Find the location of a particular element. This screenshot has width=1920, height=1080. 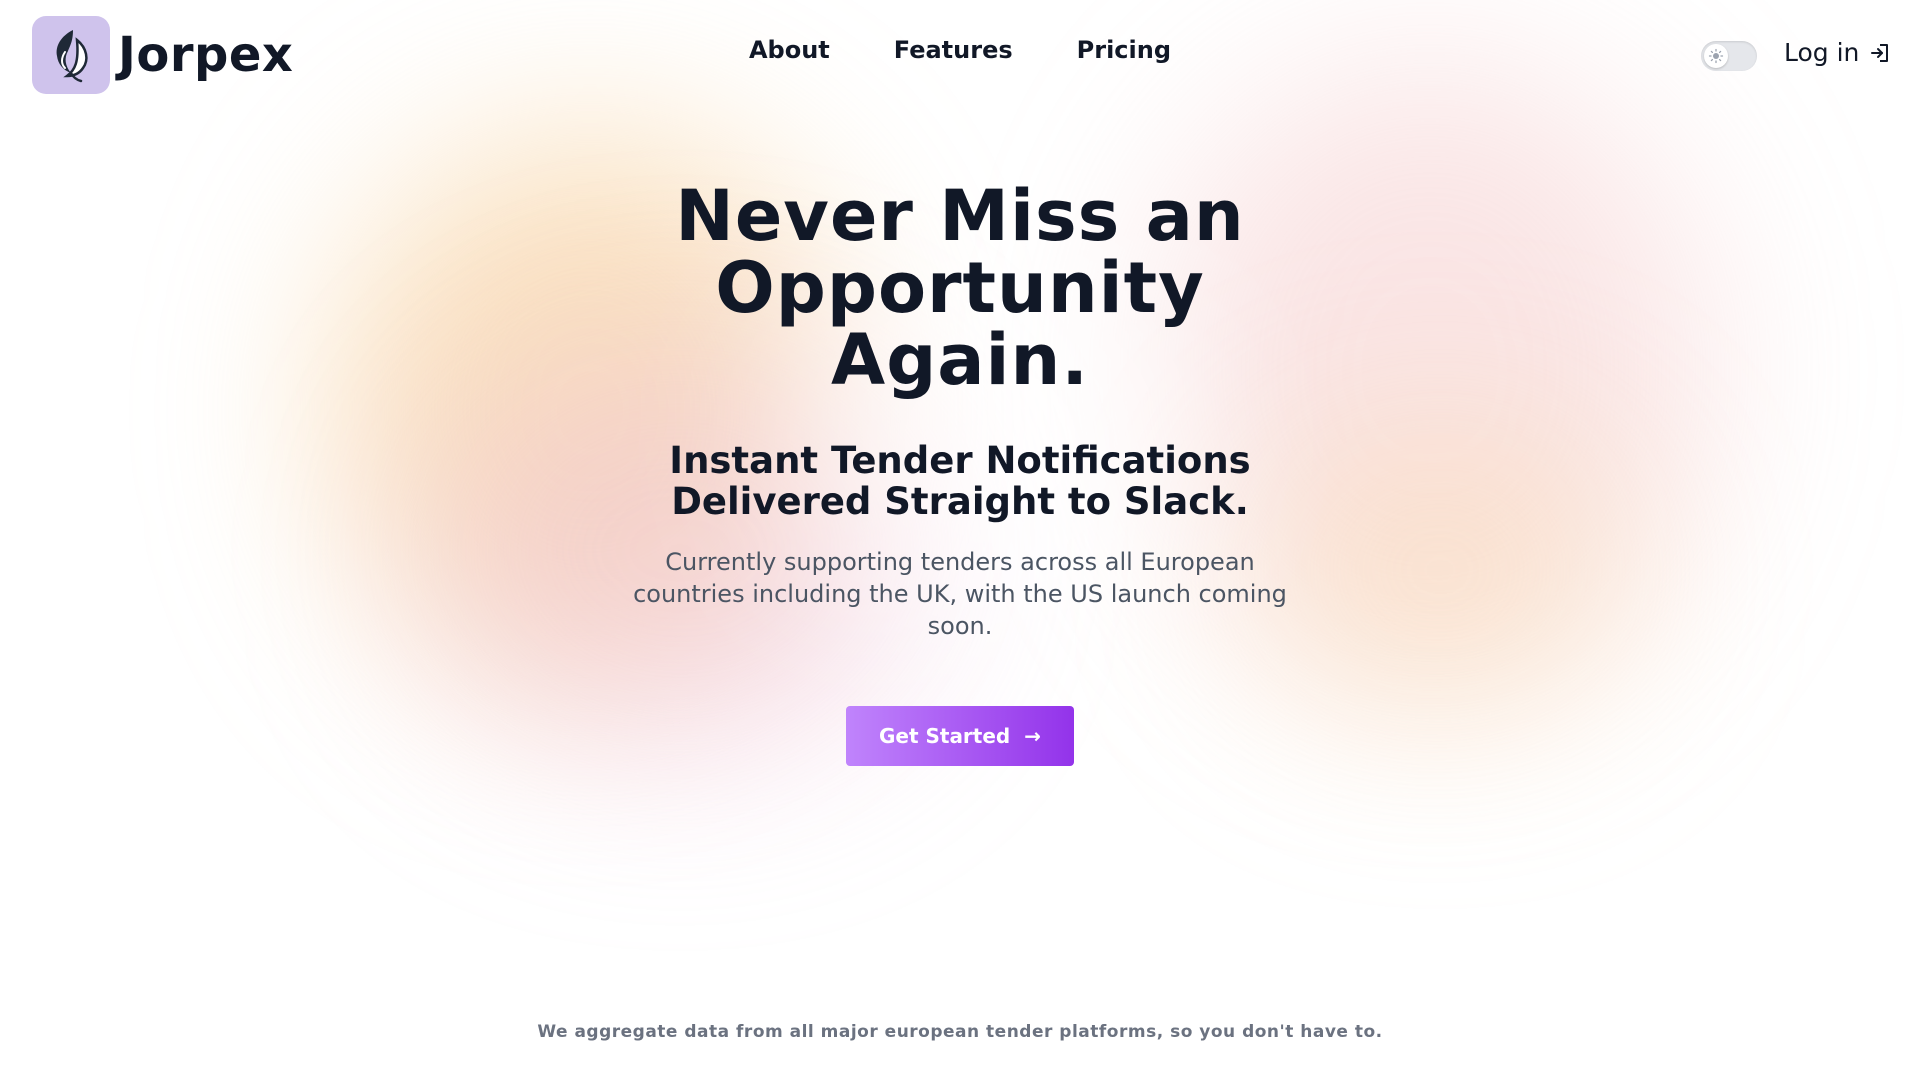

nav-about-link: About is located at coordinates (789, 50).